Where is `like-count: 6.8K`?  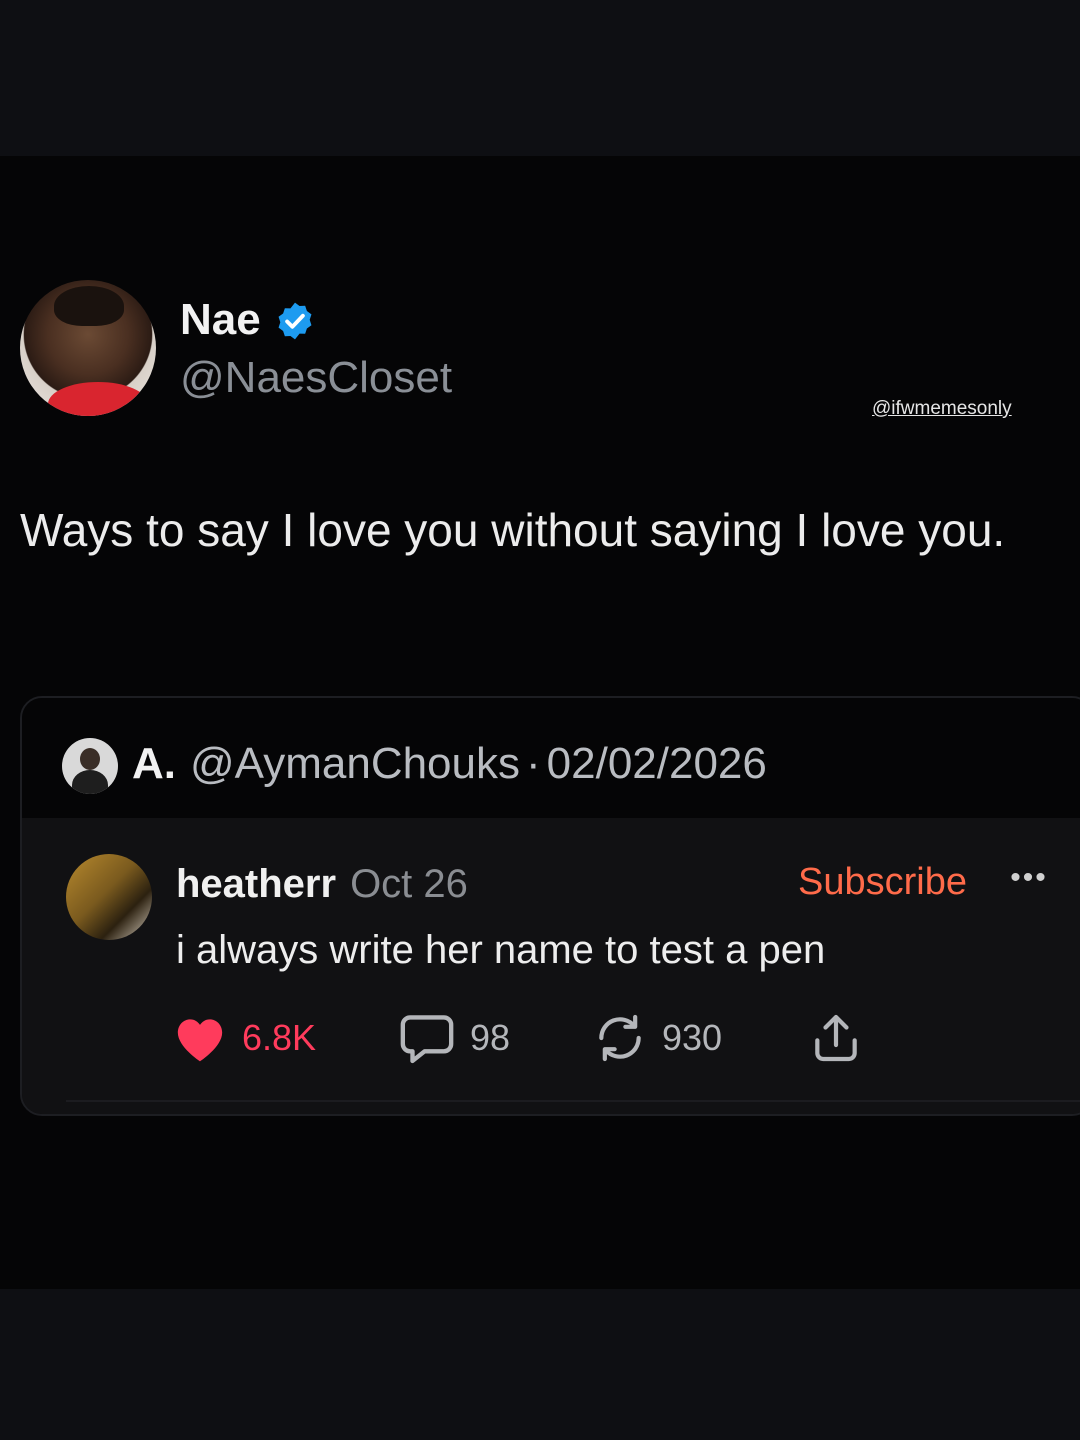 like-count: 6.8K is located at coordinates (279, 1037).